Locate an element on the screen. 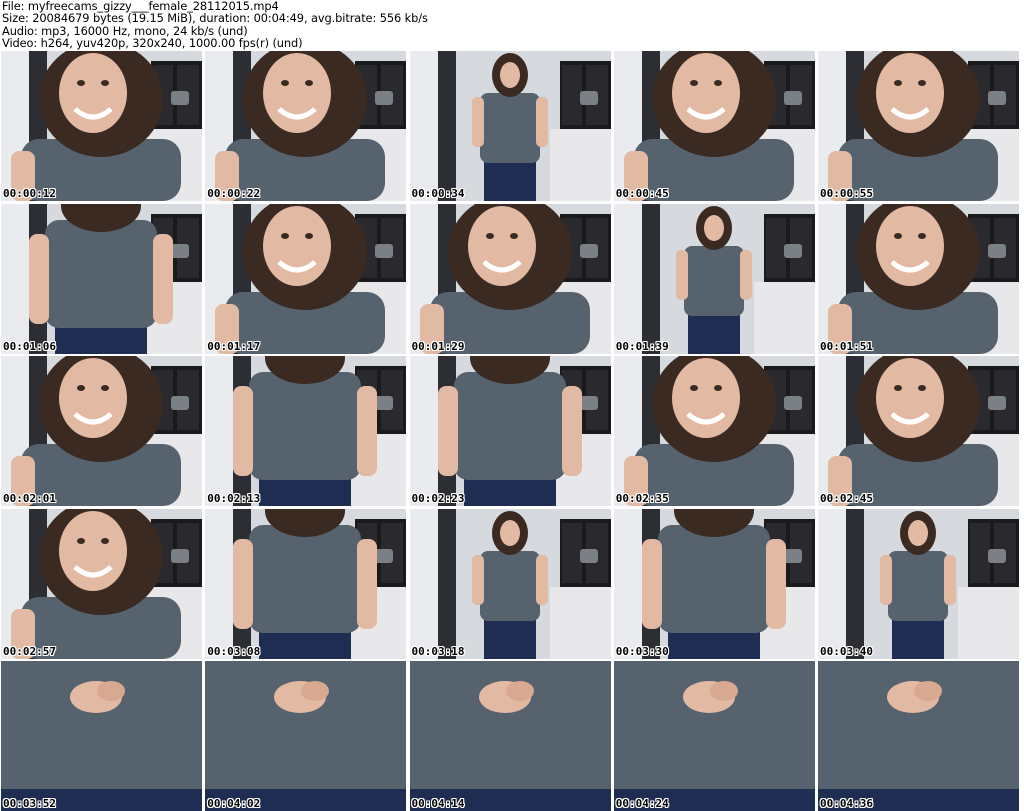 This screenshot has width=1024, height=811. video-thumbnail: 00:02:23 is located at coordinates (510, 431).